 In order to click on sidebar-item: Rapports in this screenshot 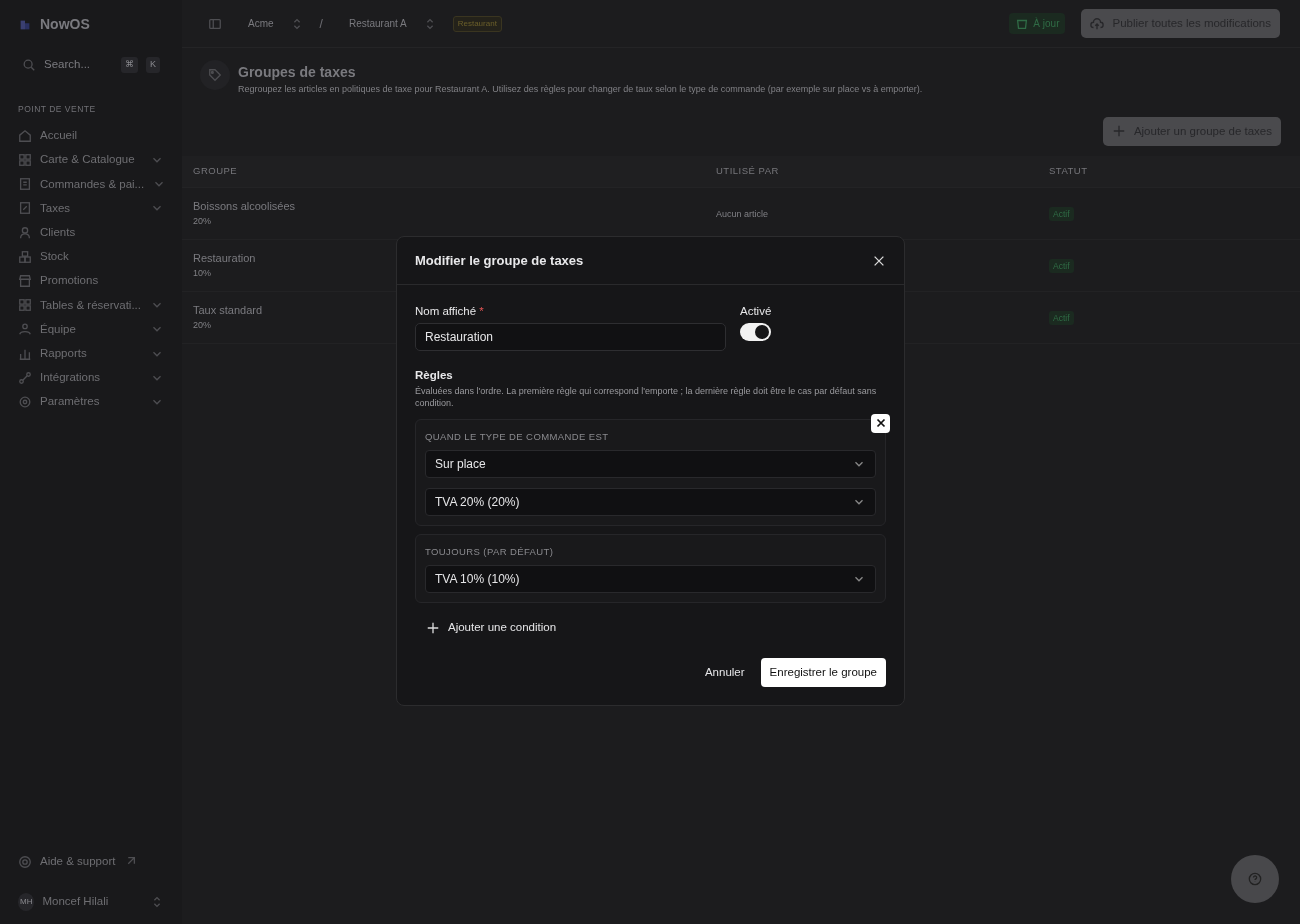, I will do `click(91, 353)`.